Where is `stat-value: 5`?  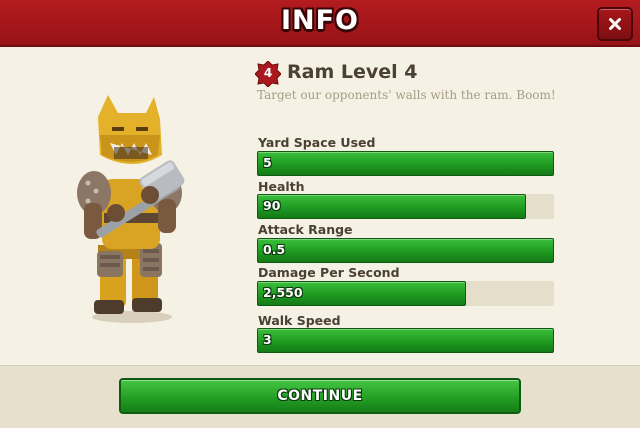
stat-value: 5 is located at coordinates (267, 162).